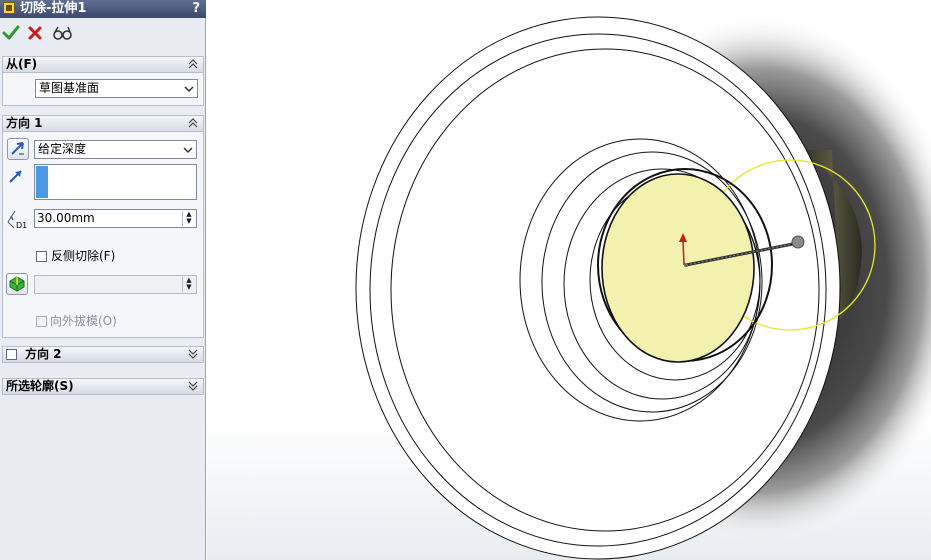  What do you see at coordinates (40, 386) in the screenshot?
I see `selected-contours-label: 所选轮廓(S)` at bounding box center [40, 386].